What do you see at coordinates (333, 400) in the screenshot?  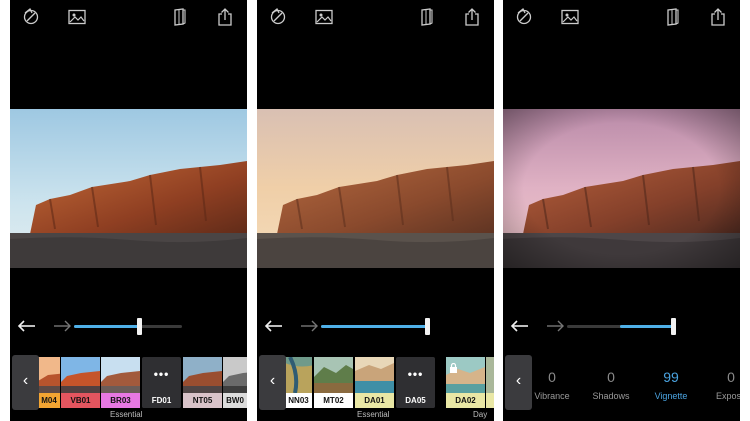 I see `filter-label: MT02` at bounding box center [333, 400].